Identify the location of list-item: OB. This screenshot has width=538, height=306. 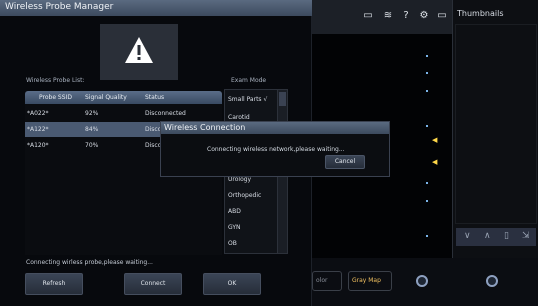
(232, 243).